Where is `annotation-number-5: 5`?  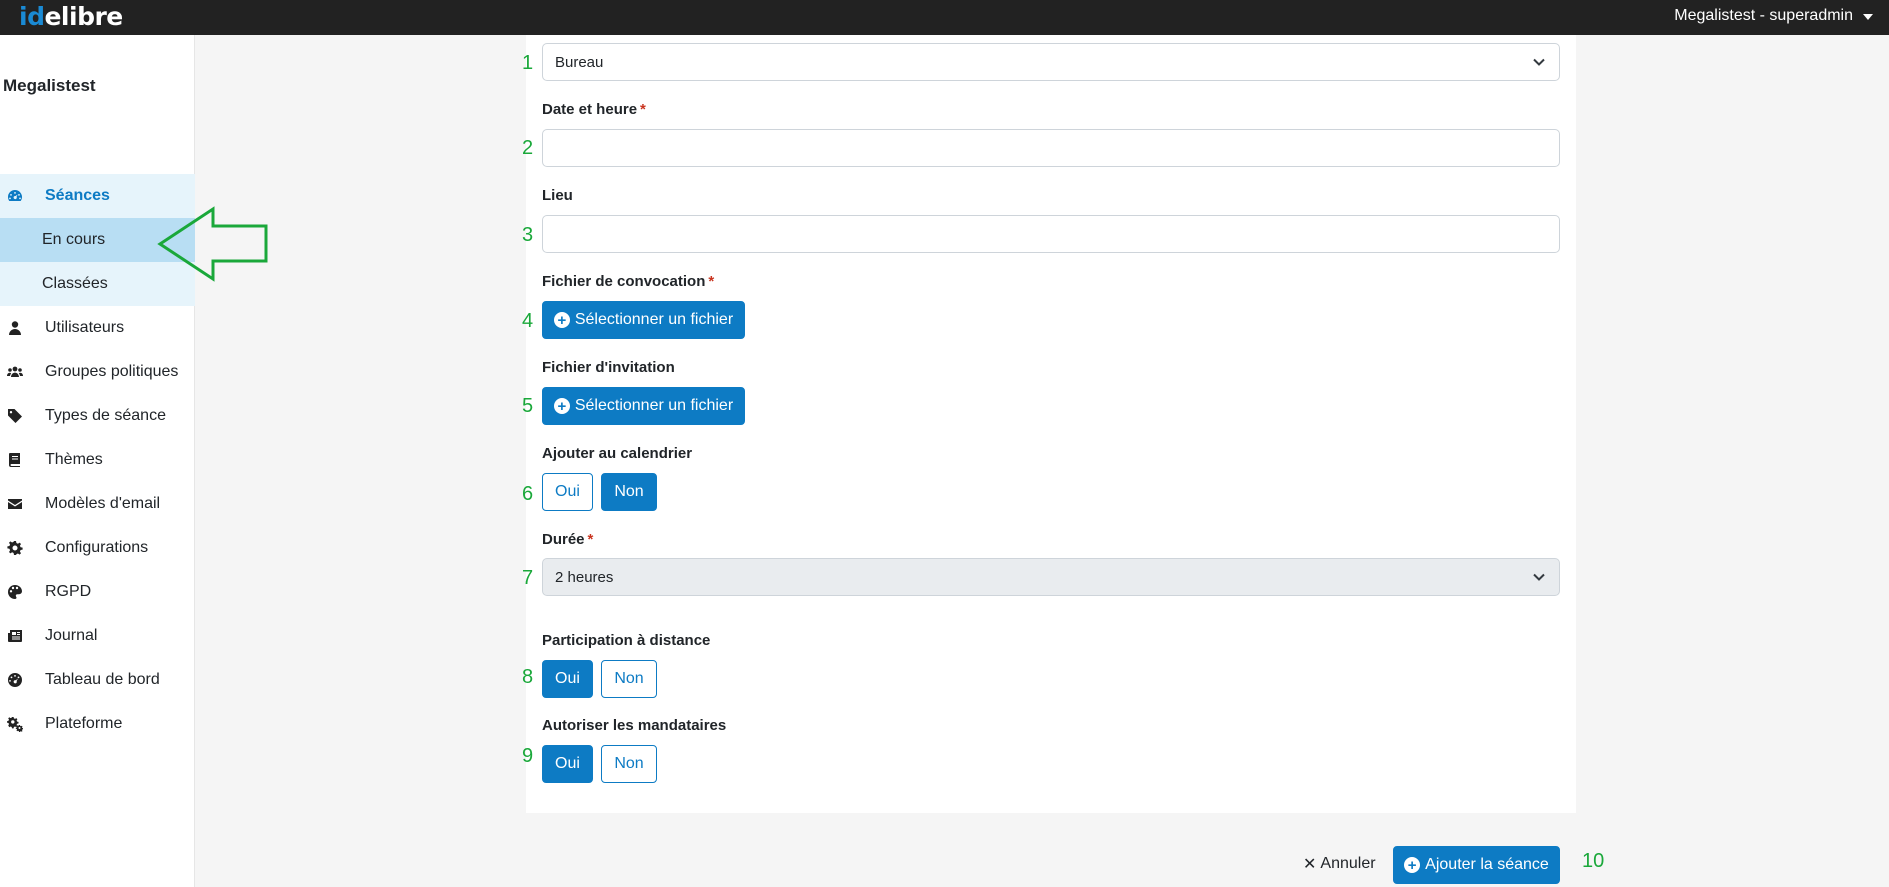 annotation-number-5: 5 is located at coordinates (528, 406).